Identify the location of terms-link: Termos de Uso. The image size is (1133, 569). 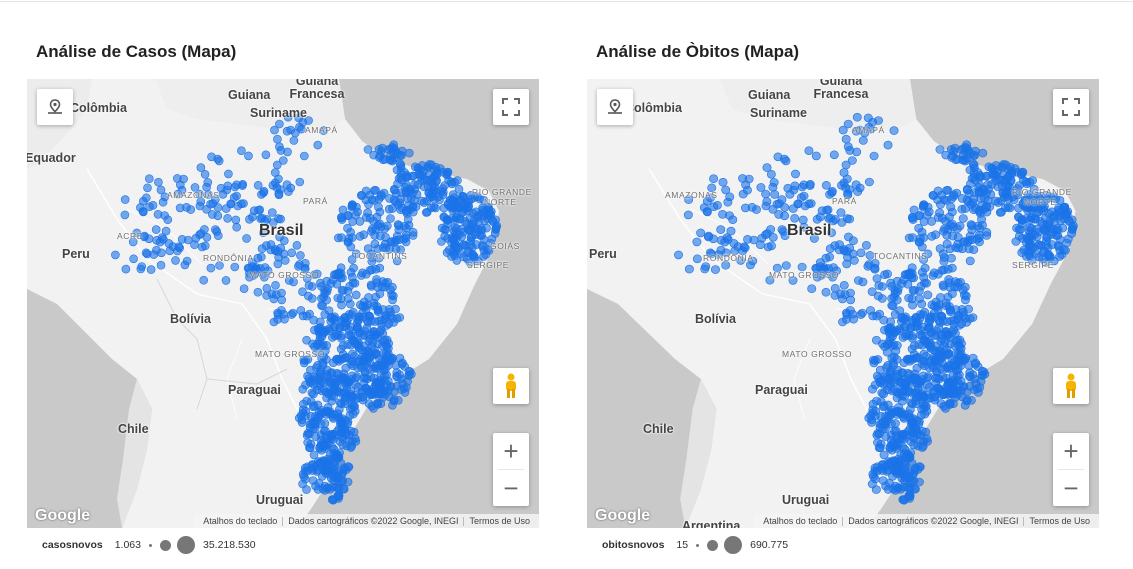
(499, 521).